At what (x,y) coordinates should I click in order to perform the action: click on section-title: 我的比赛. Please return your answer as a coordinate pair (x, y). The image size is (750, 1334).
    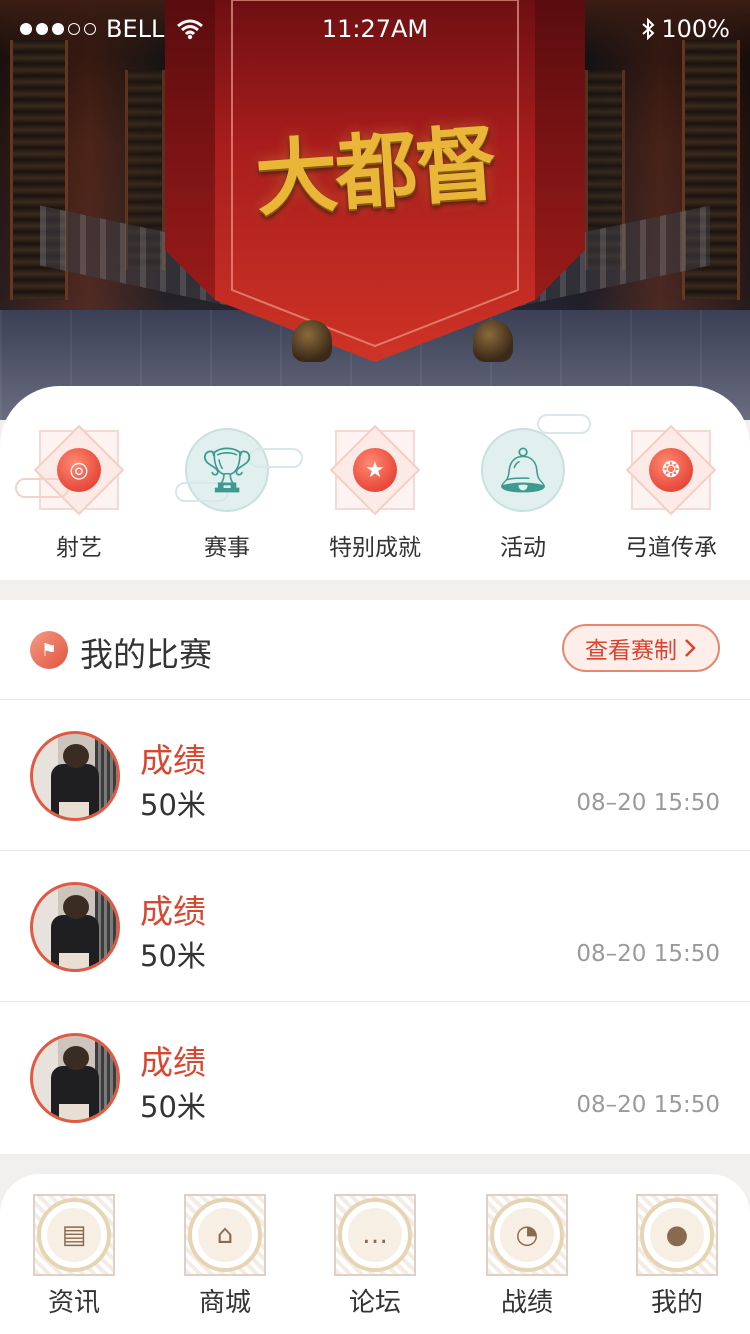
    Looking at the image, I should click on (146, 654).